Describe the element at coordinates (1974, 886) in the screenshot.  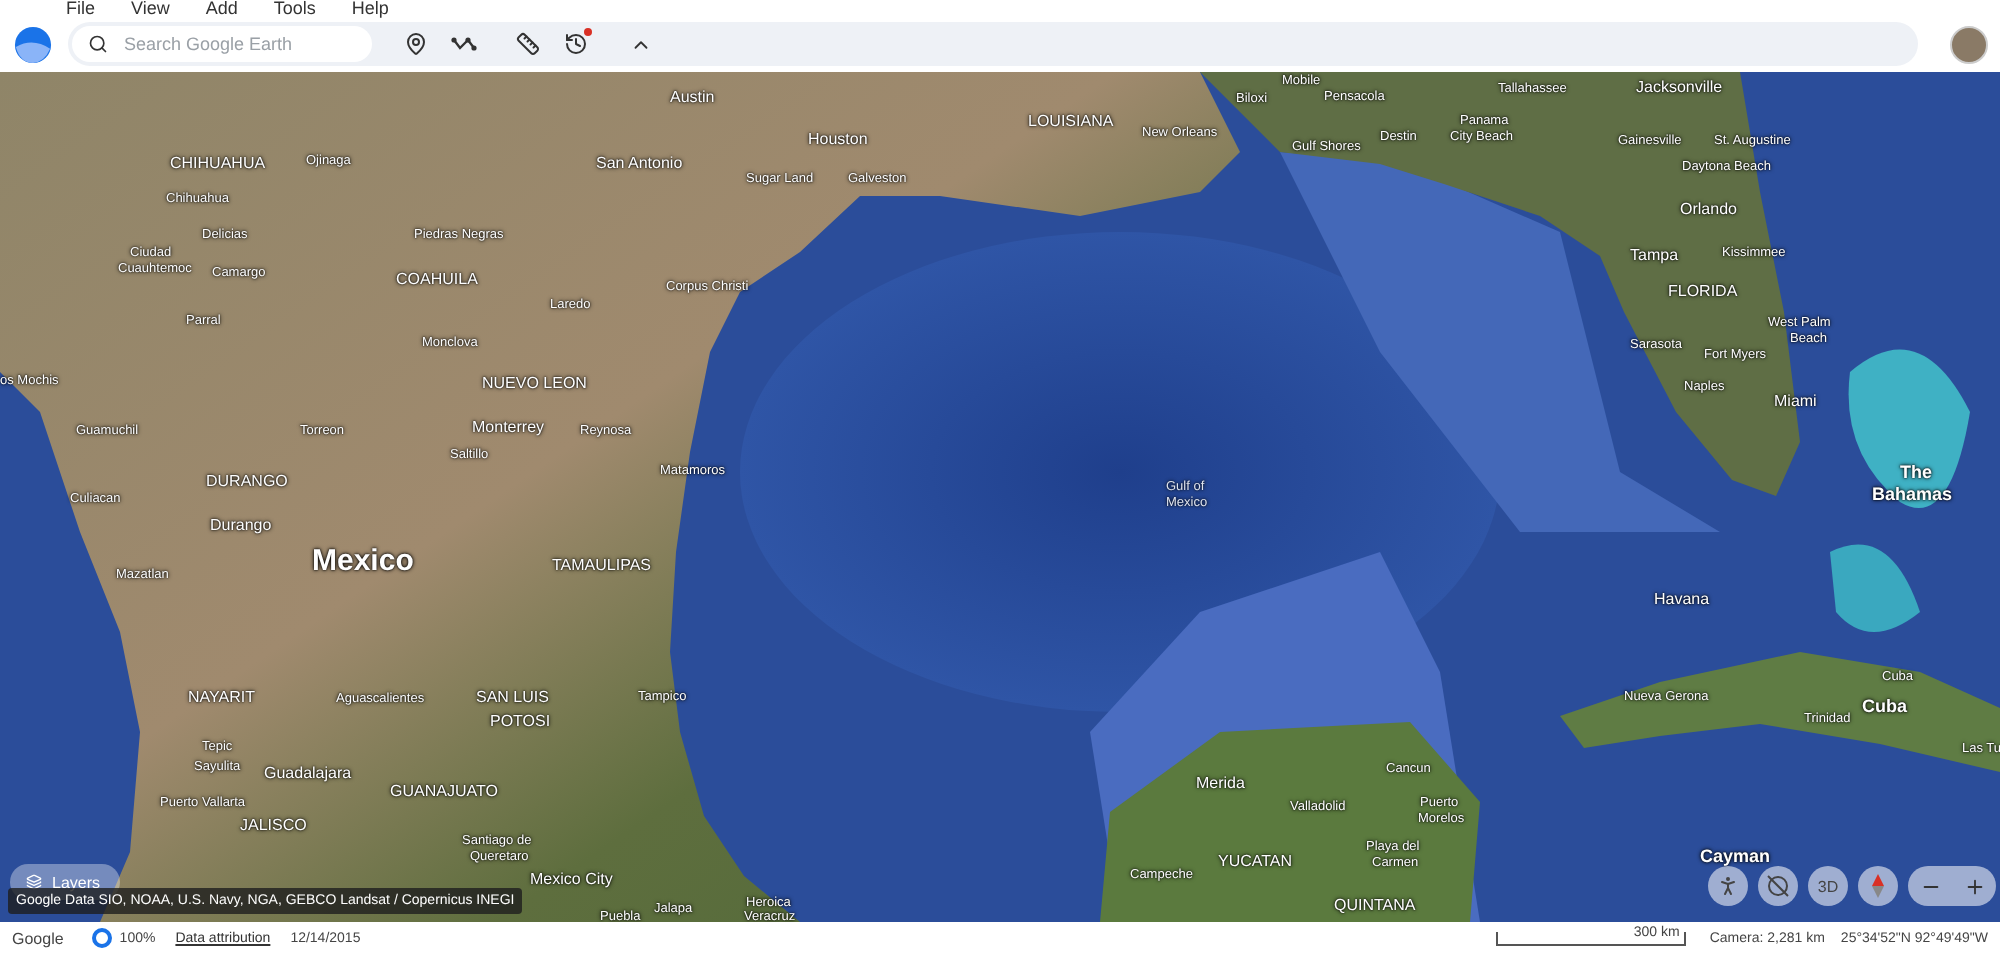
I see `plus-icon` at that location.